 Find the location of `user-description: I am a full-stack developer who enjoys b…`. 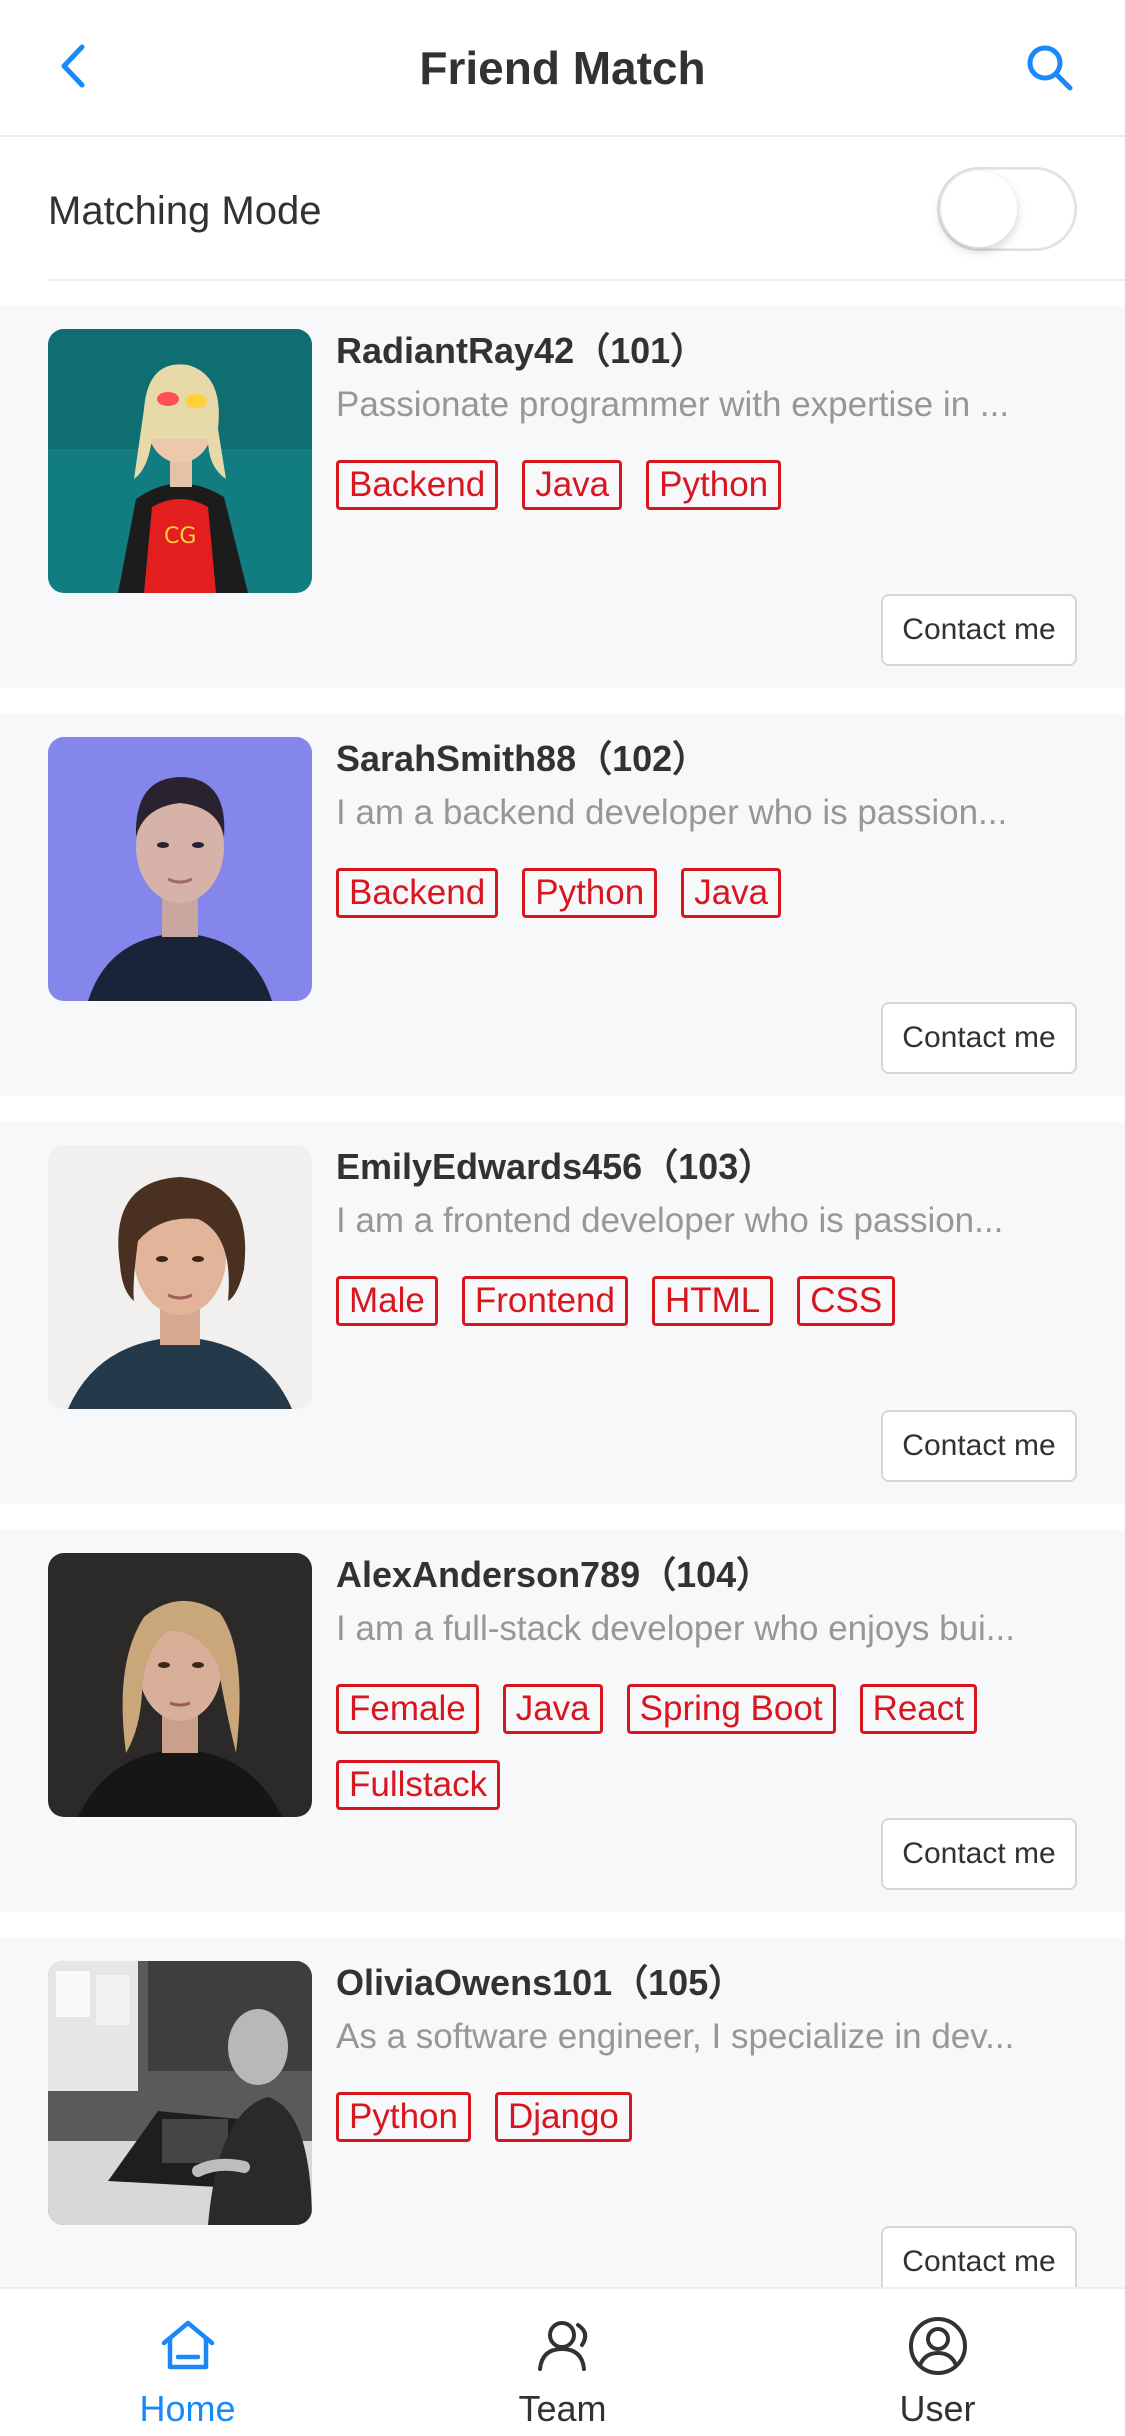

user-description: I am a full-stack developer who enjoys b… is located at coordinates (675, 1628).